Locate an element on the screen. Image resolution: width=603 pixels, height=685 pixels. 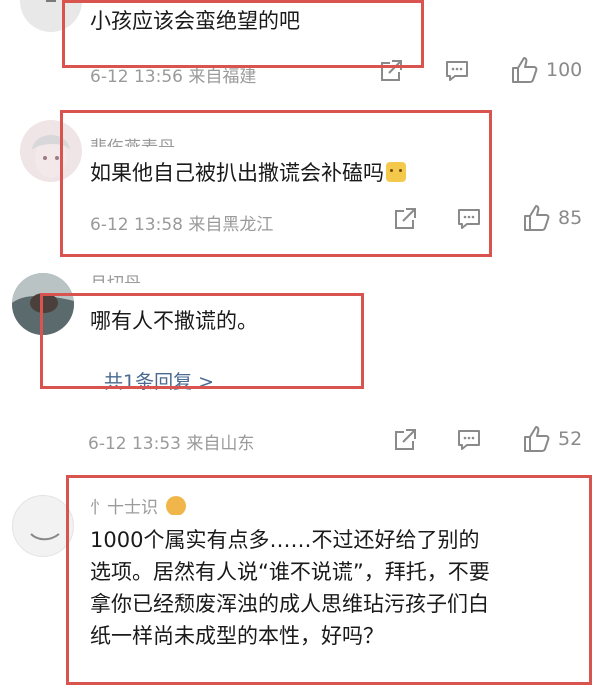
comment-text: 小孩应该会蛮绝望的吧 is located at coordinates (195, 21).